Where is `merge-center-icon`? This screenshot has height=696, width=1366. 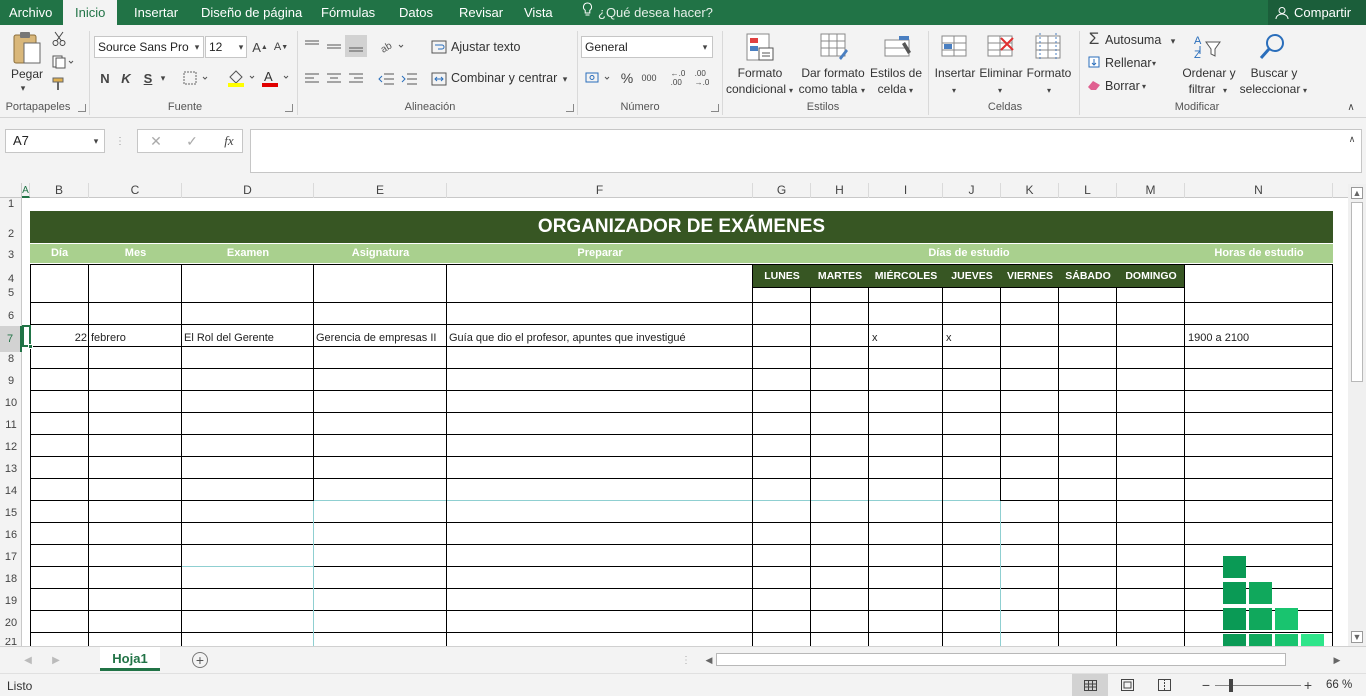 merge-center-icon is located at coordinates (439, 79).